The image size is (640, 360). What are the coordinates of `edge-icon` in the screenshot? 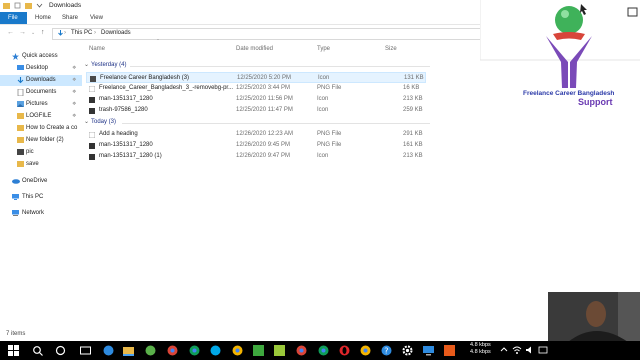 It's located at (108, 350).